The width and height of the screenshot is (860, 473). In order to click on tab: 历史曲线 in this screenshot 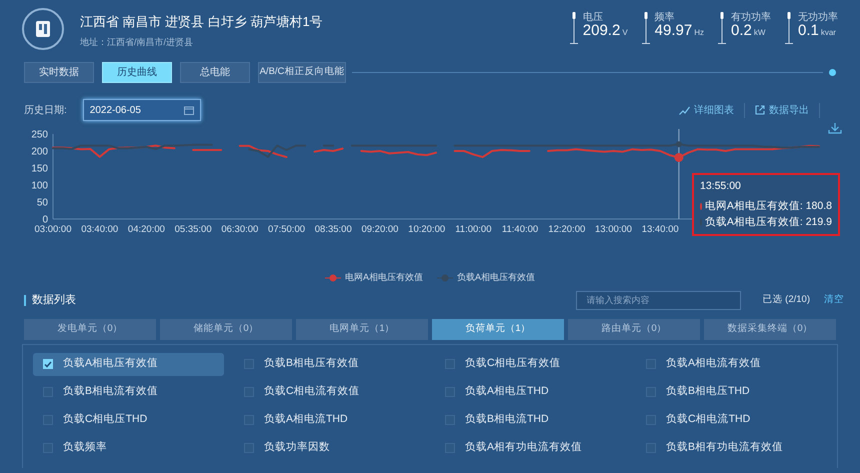, I will do `click(137, 72)`.